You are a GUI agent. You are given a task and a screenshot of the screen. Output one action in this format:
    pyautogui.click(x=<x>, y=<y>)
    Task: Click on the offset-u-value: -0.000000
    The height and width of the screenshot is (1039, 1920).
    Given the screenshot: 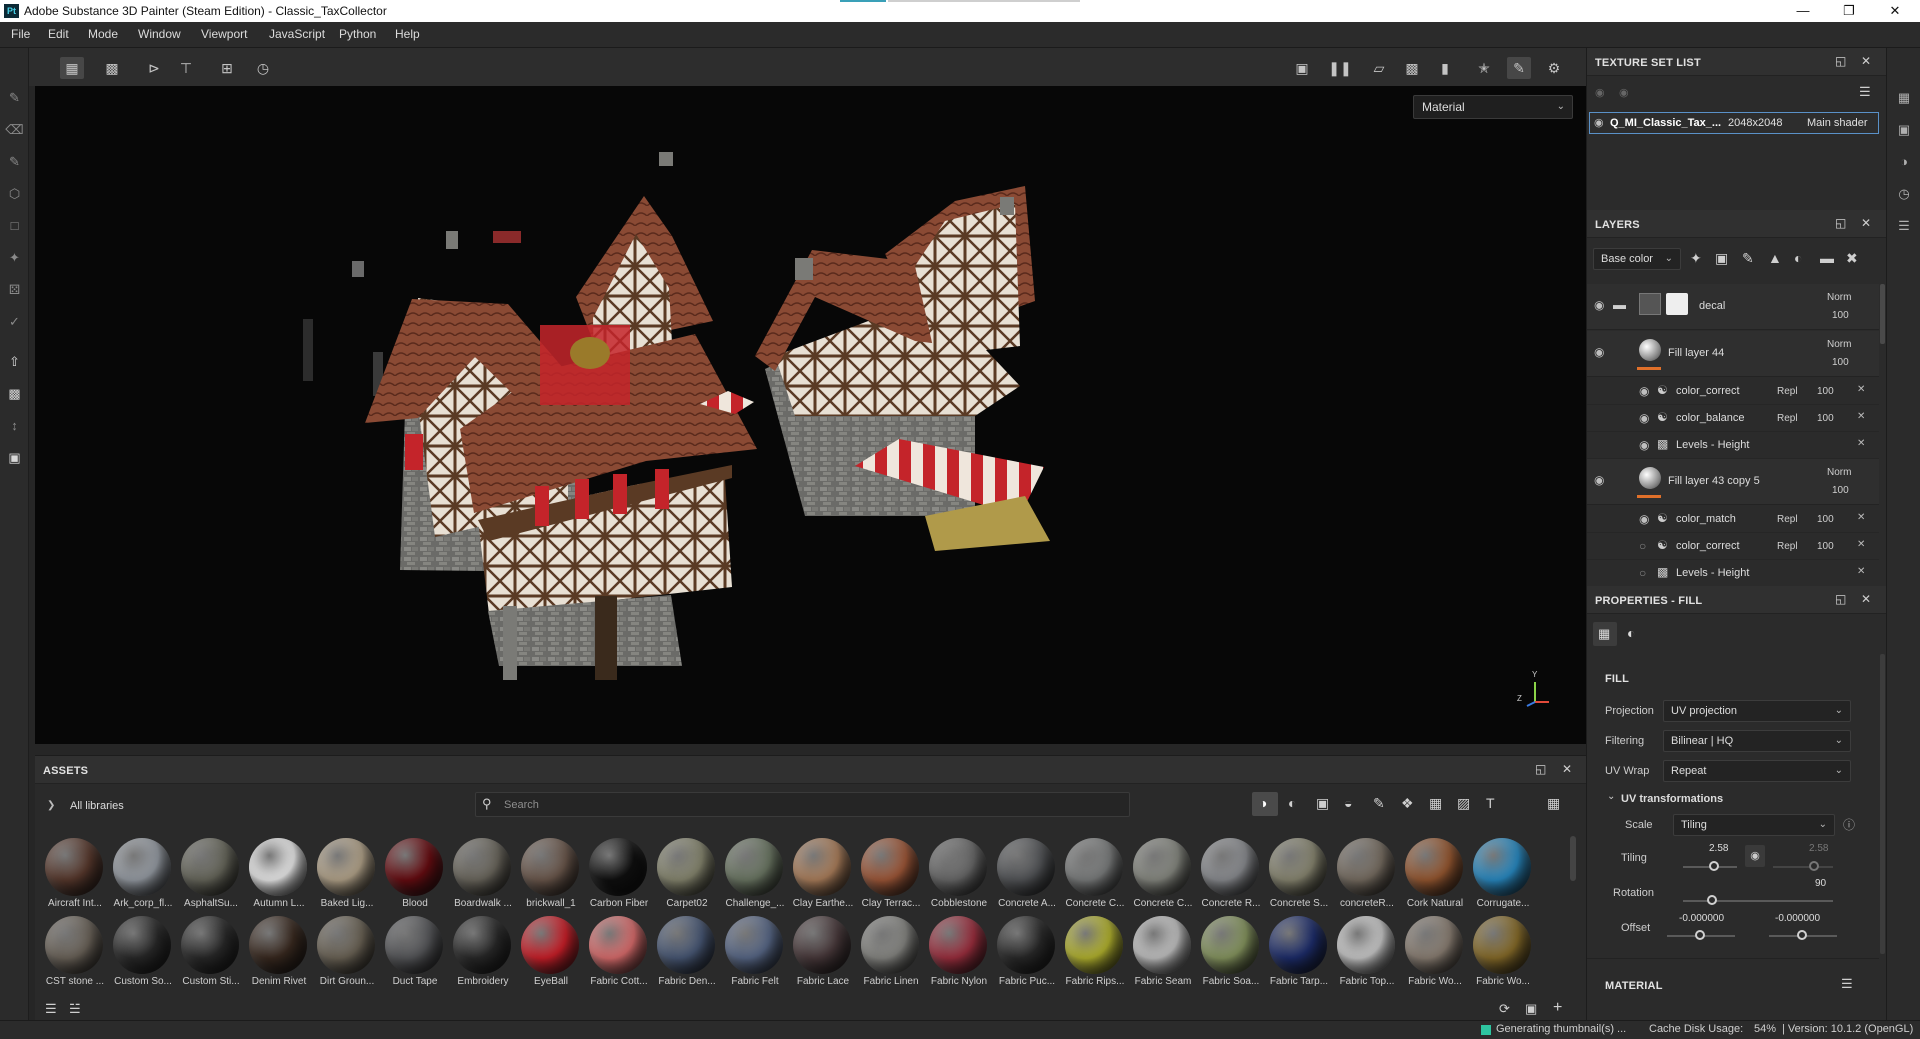 What is the action you would take?
    pyautogui.click(x=1701, y=918)
    